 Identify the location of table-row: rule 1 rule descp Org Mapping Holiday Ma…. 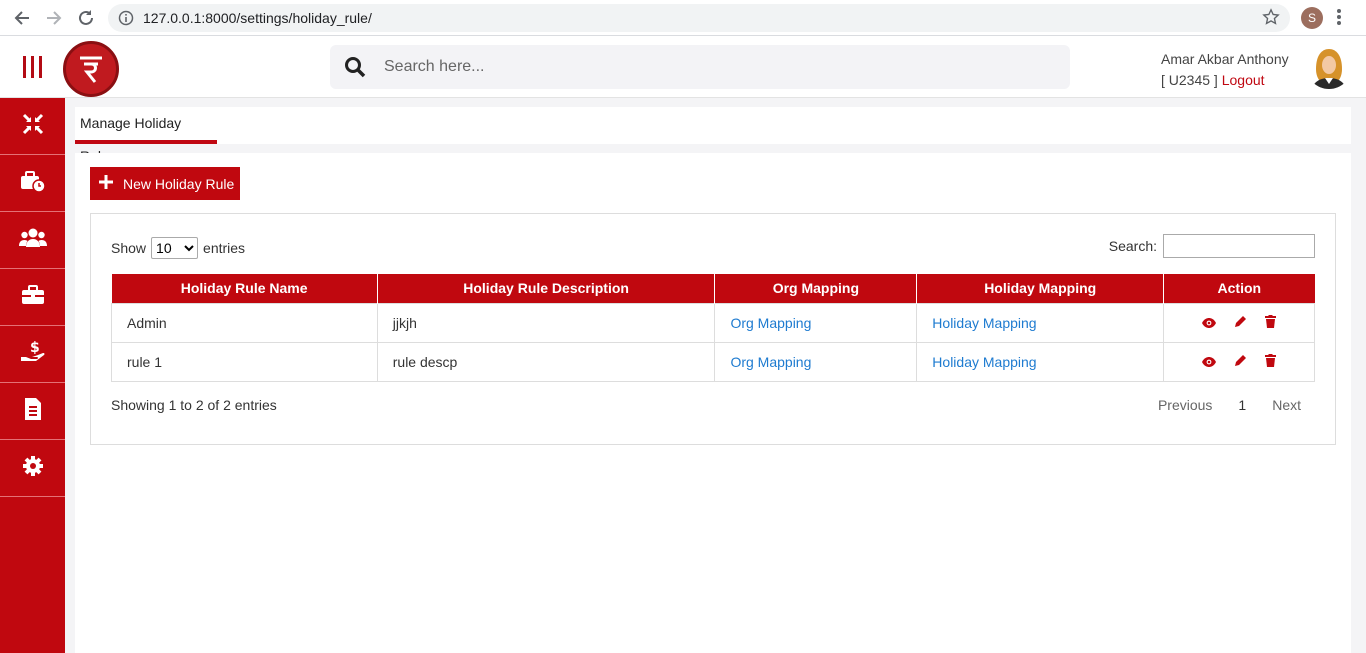
(713, 361).